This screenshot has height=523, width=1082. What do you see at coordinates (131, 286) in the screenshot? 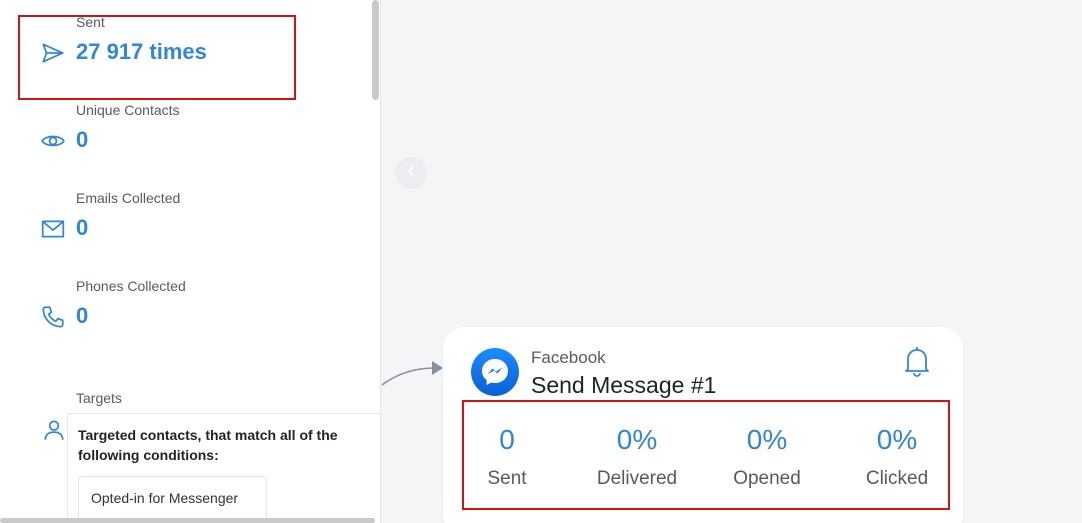
I see `stat-label: Phones Collected` at bounding box center [131, 286].